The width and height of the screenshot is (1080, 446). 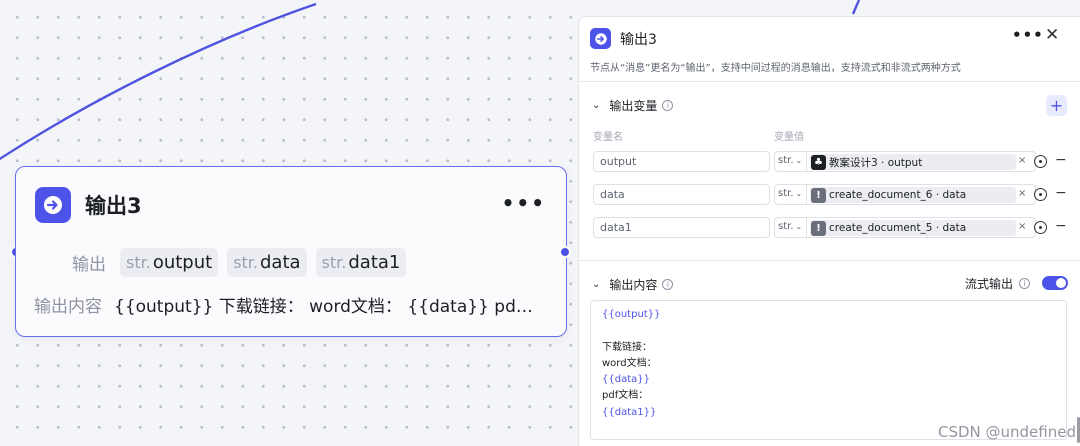 What do you see at coordinates (565, 252) in the screenshot?
I see `node-output-port` at bounding box center [565, 252].